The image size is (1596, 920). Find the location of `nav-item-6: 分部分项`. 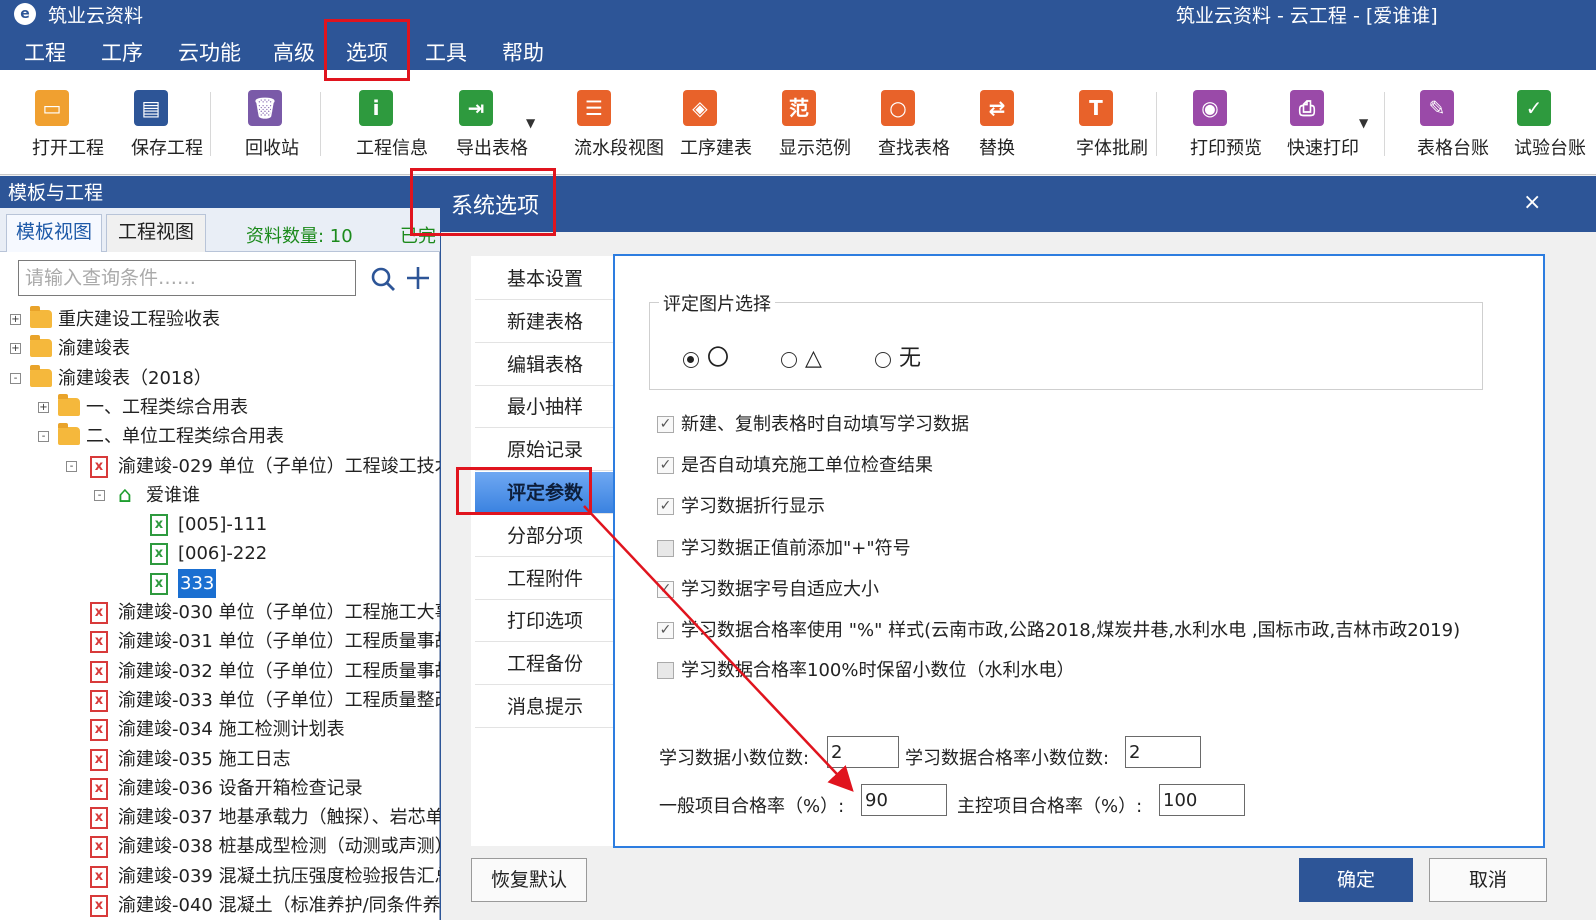

nav-item-6: 分部分项 is located at coordinates (545, 536).